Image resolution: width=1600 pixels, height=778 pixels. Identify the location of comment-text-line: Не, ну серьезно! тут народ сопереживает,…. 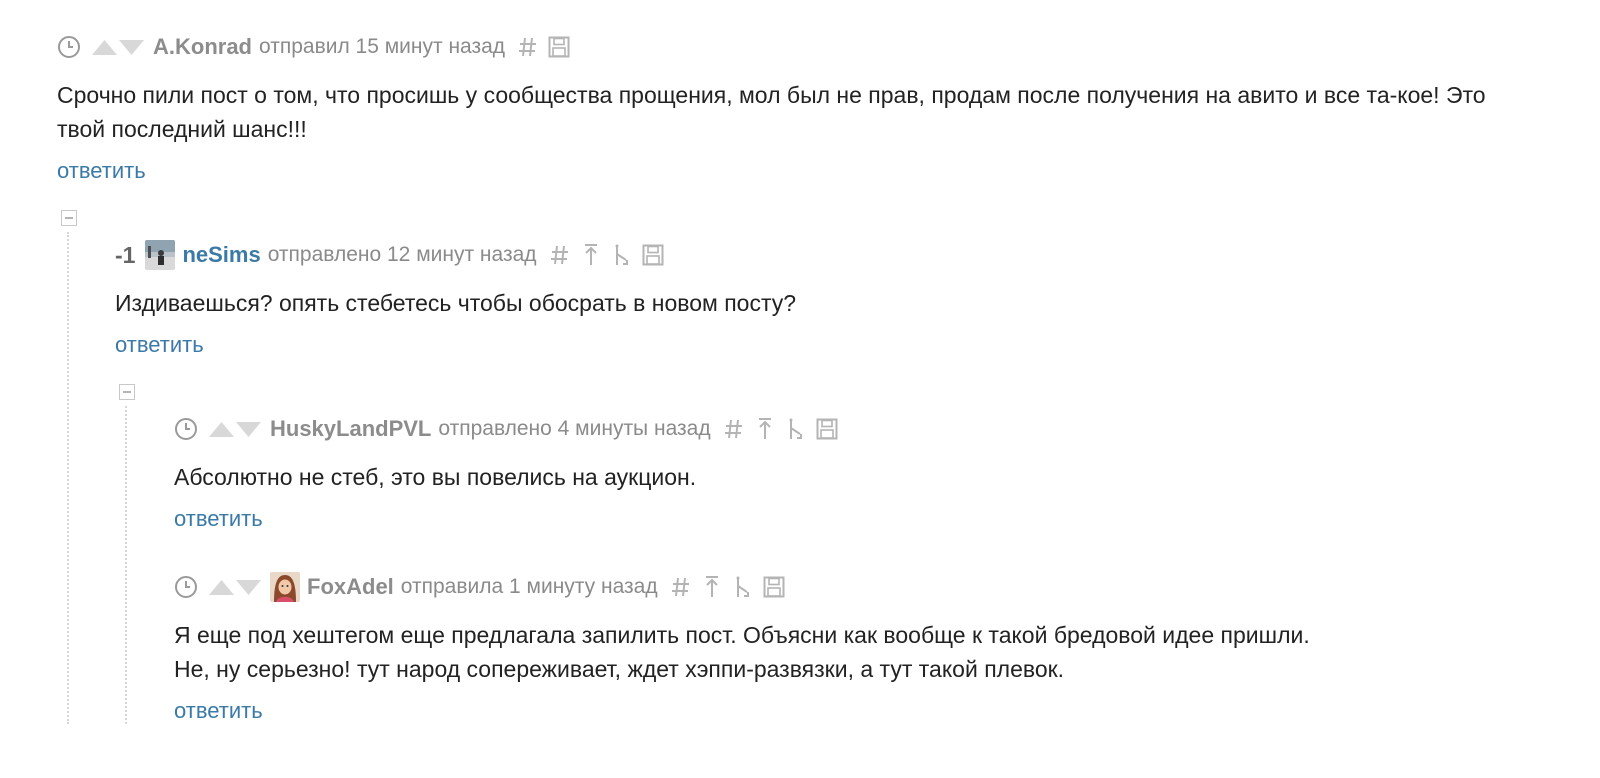
(619, 669).